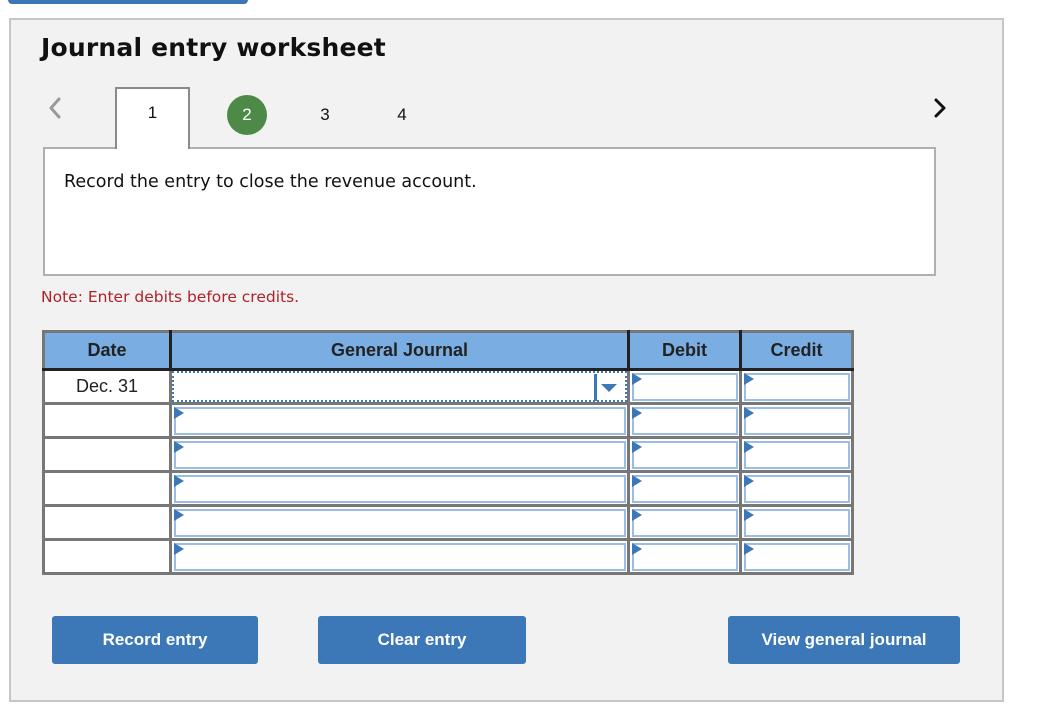 The image size is (1060, 718). Describe the element at coordinates (170, 297) in the screenshot. I see `note-text: Note: Enter debits before credits.` at that location.